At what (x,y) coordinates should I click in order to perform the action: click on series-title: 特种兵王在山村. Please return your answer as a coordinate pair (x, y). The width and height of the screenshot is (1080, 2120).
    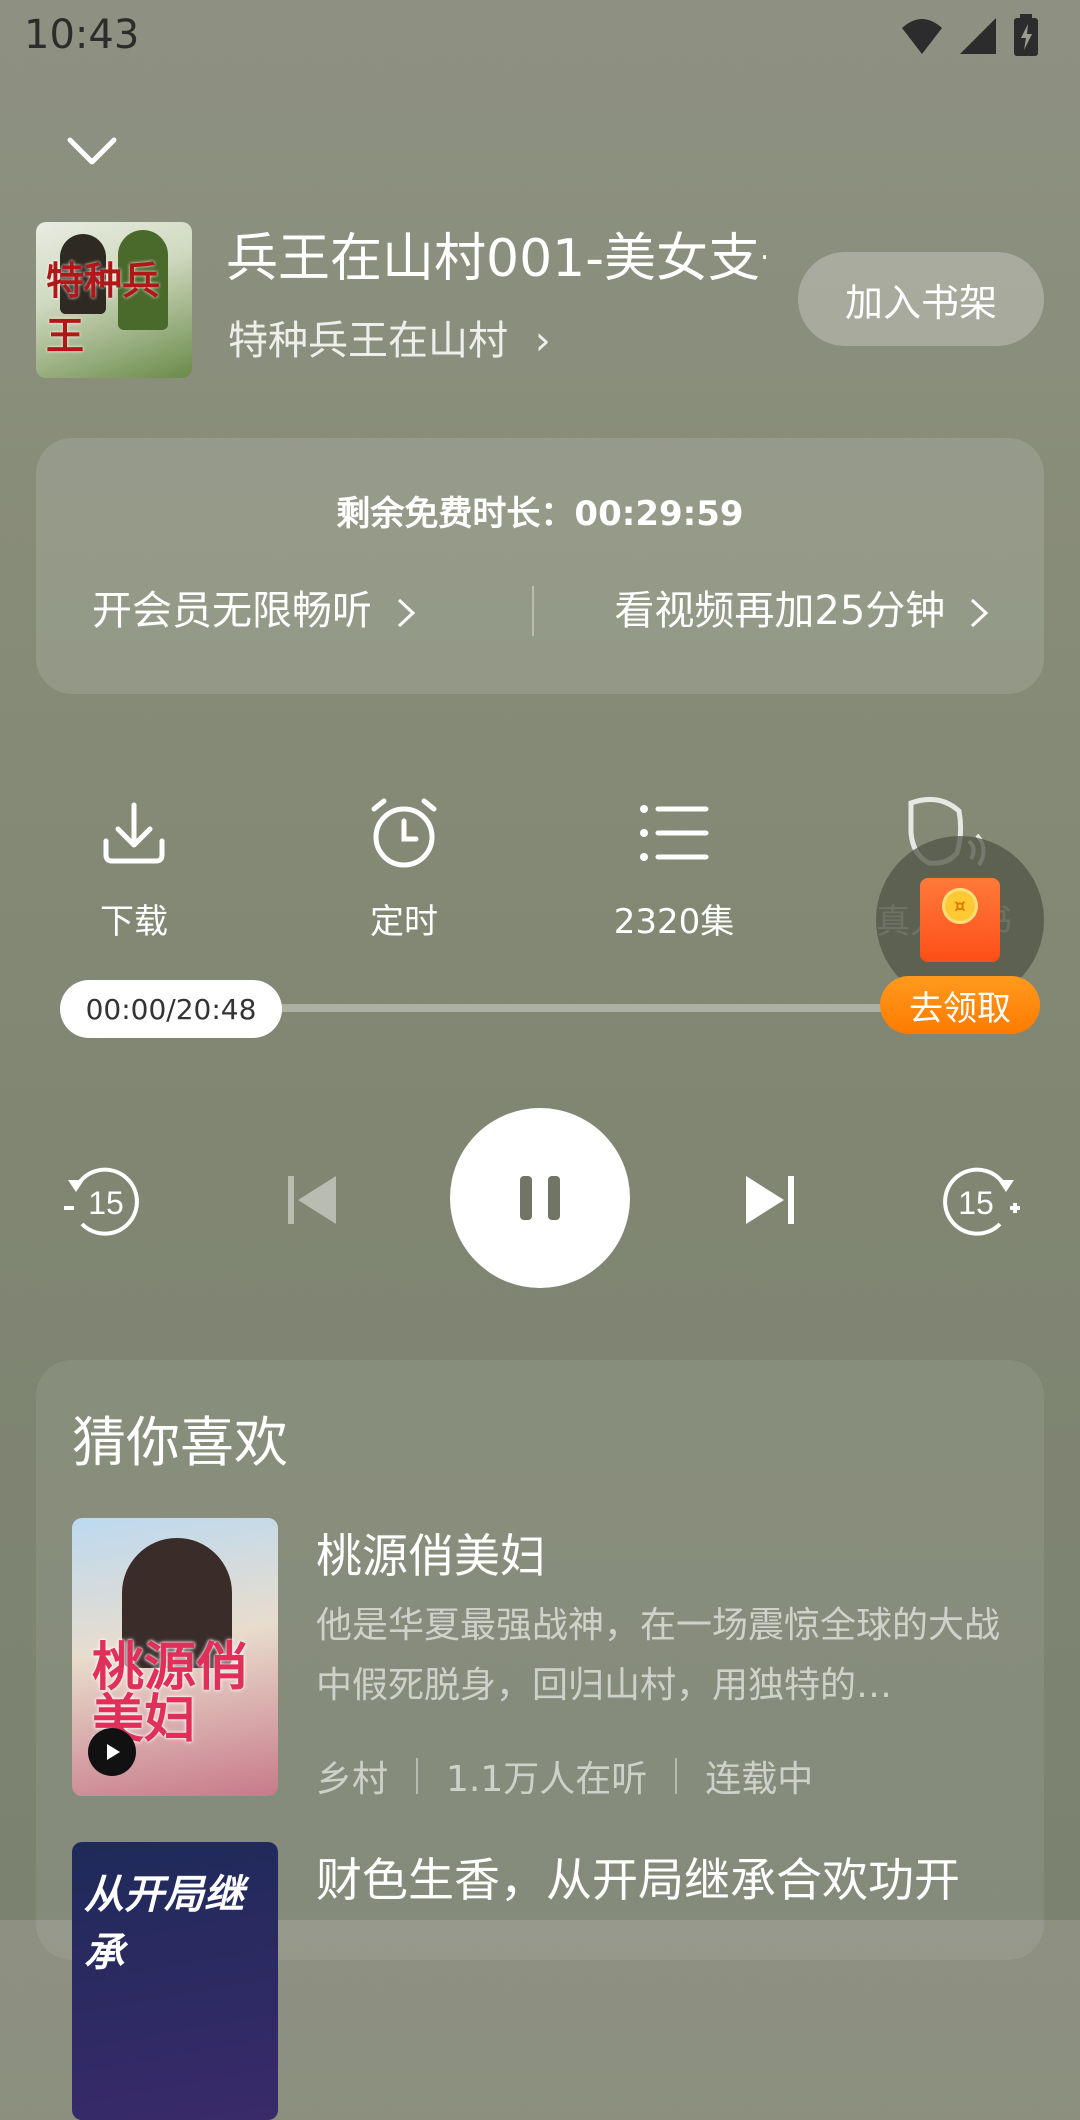
    Looking at the image, I should click on (368, 341).